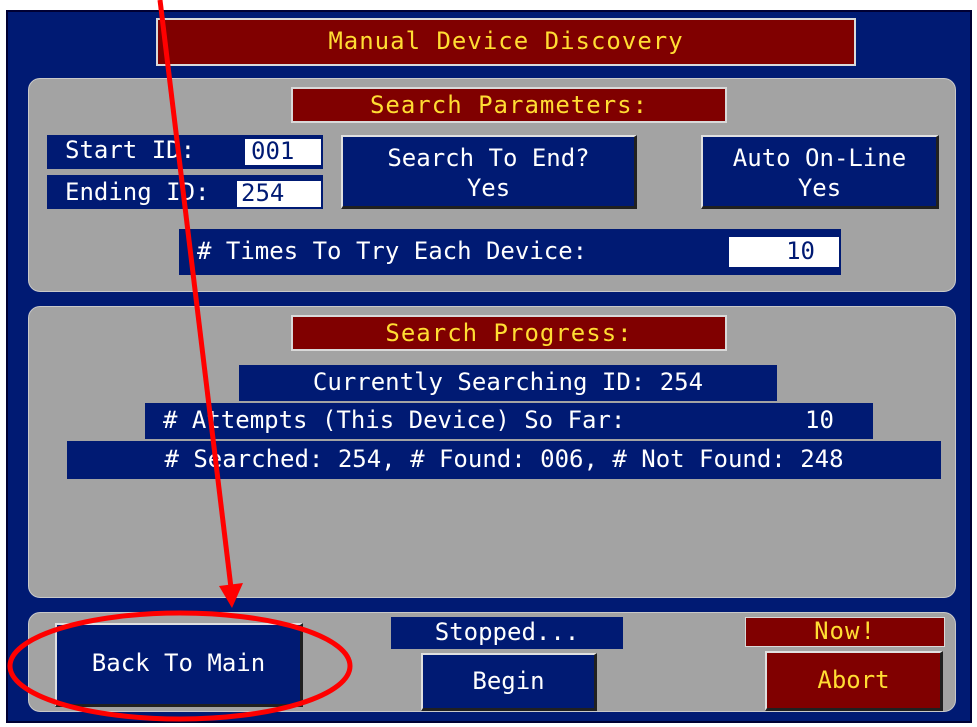  I want to click on annotation-arrow-line, so click(196, 298).